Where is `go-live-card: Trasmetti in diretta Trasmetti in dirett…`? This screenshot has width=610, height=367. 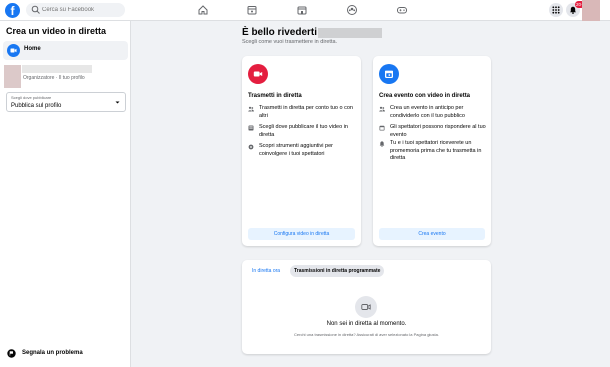
go-live-card: Trasmetti in diretta Trasmetti in dirett… is located at coordinates (301, 151).